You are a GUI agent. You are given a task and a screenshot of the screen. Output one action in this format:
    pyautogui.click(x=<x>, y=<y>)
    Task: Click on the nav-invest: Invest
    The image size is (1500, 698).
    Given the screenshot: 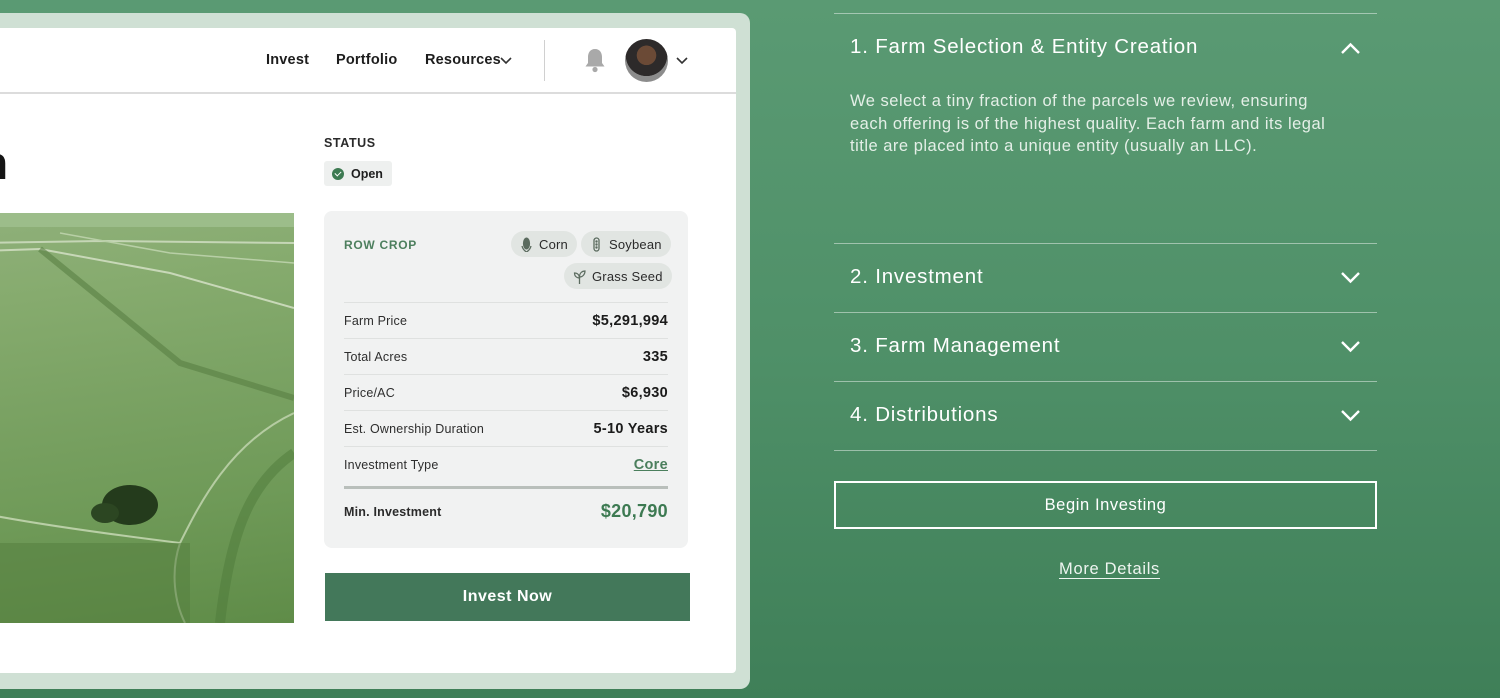 What is the action you would take?
    pyautogui.click(x=287, y=60)
    